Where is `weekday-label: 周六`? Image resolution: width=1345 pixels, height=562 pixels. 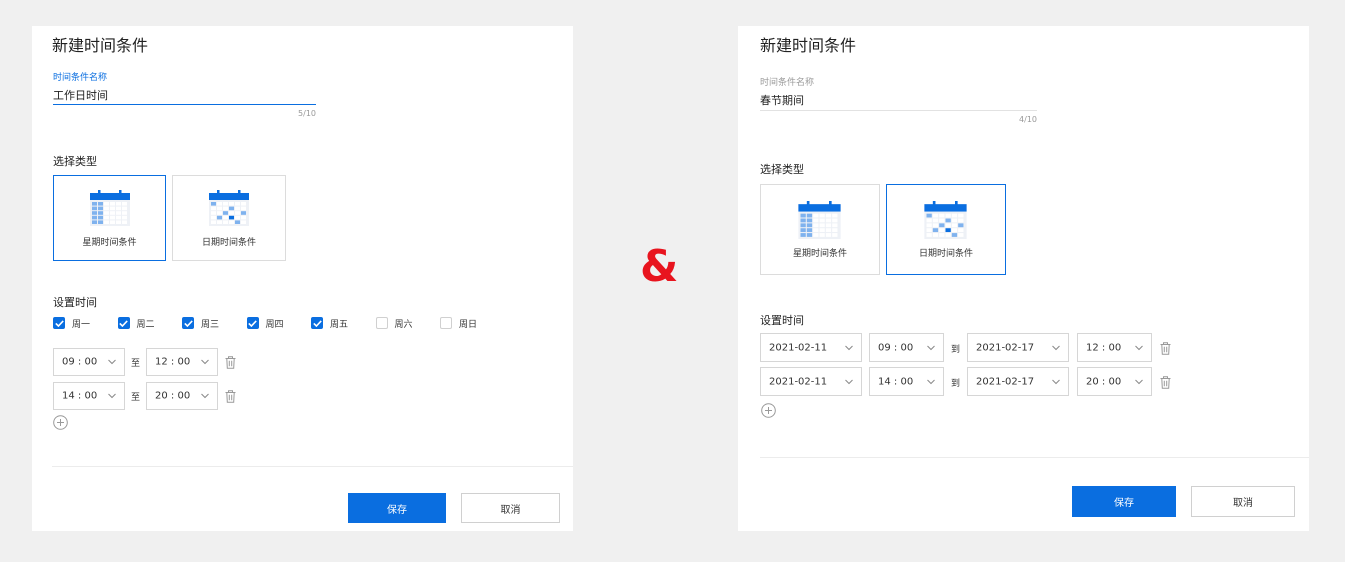 weekday-label: 周六 is located at coordinates (403, 325).